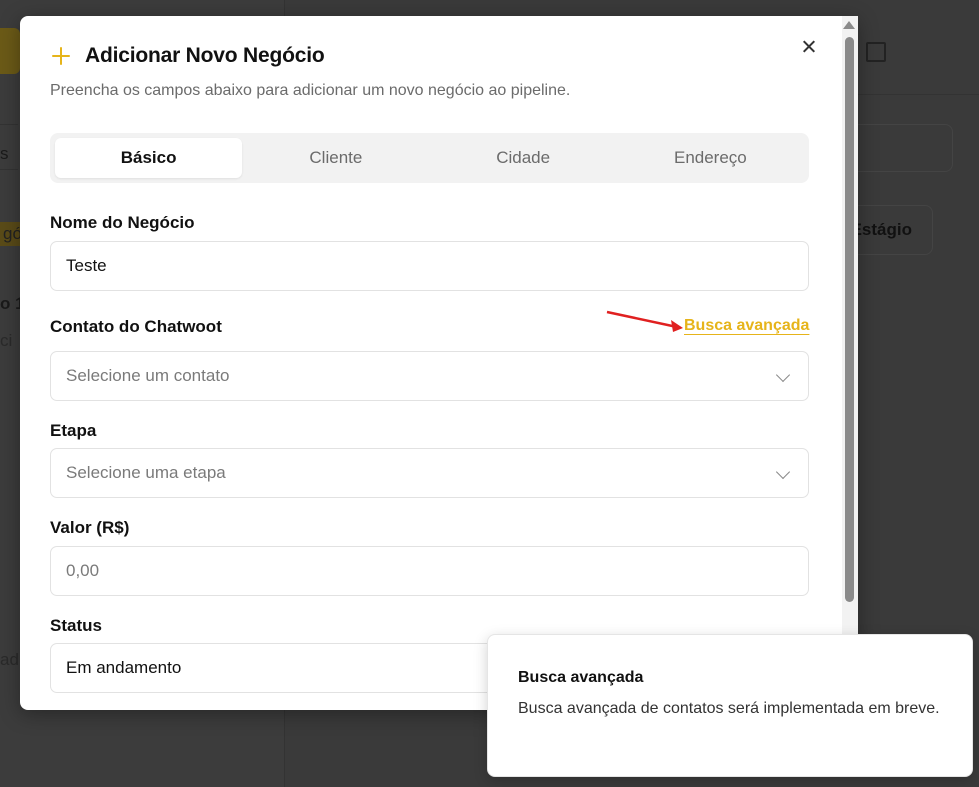 This screenshot has width=979, height=787. What do you see at coordinates (581, 677) in the screenshot?
I see `toast-title: Busca avançada` at bounding box center [581, 677].